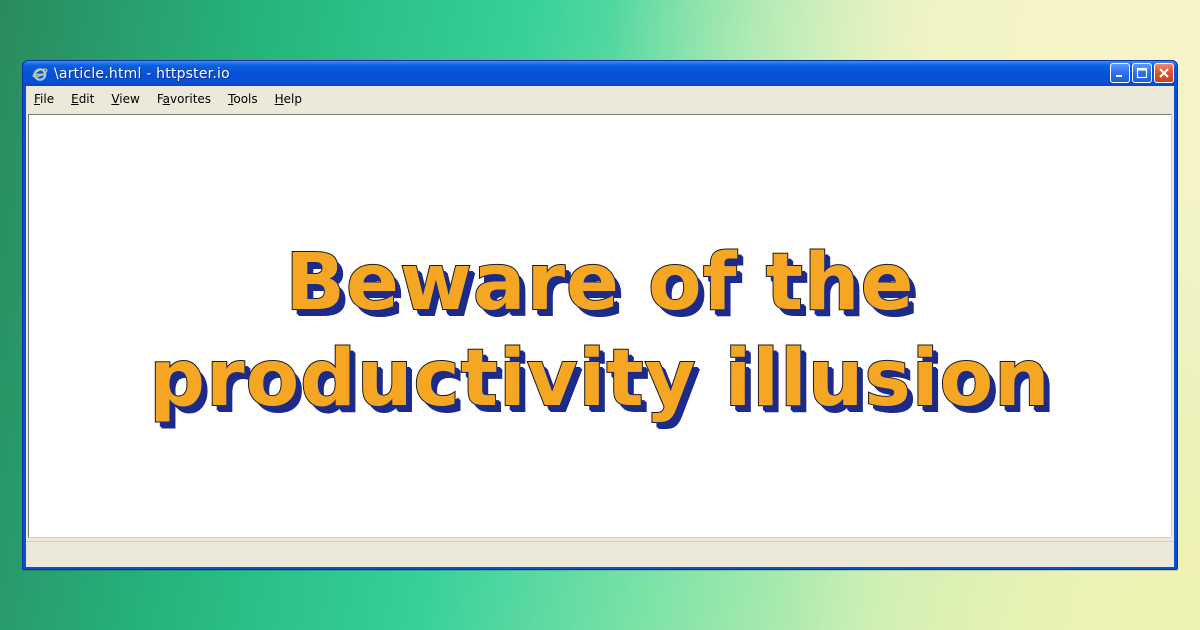  What do you see at coordinates (599, 379) in the screenshot?
I see `headline-line-2: productivity illusion` at bounding box center [599, 379].